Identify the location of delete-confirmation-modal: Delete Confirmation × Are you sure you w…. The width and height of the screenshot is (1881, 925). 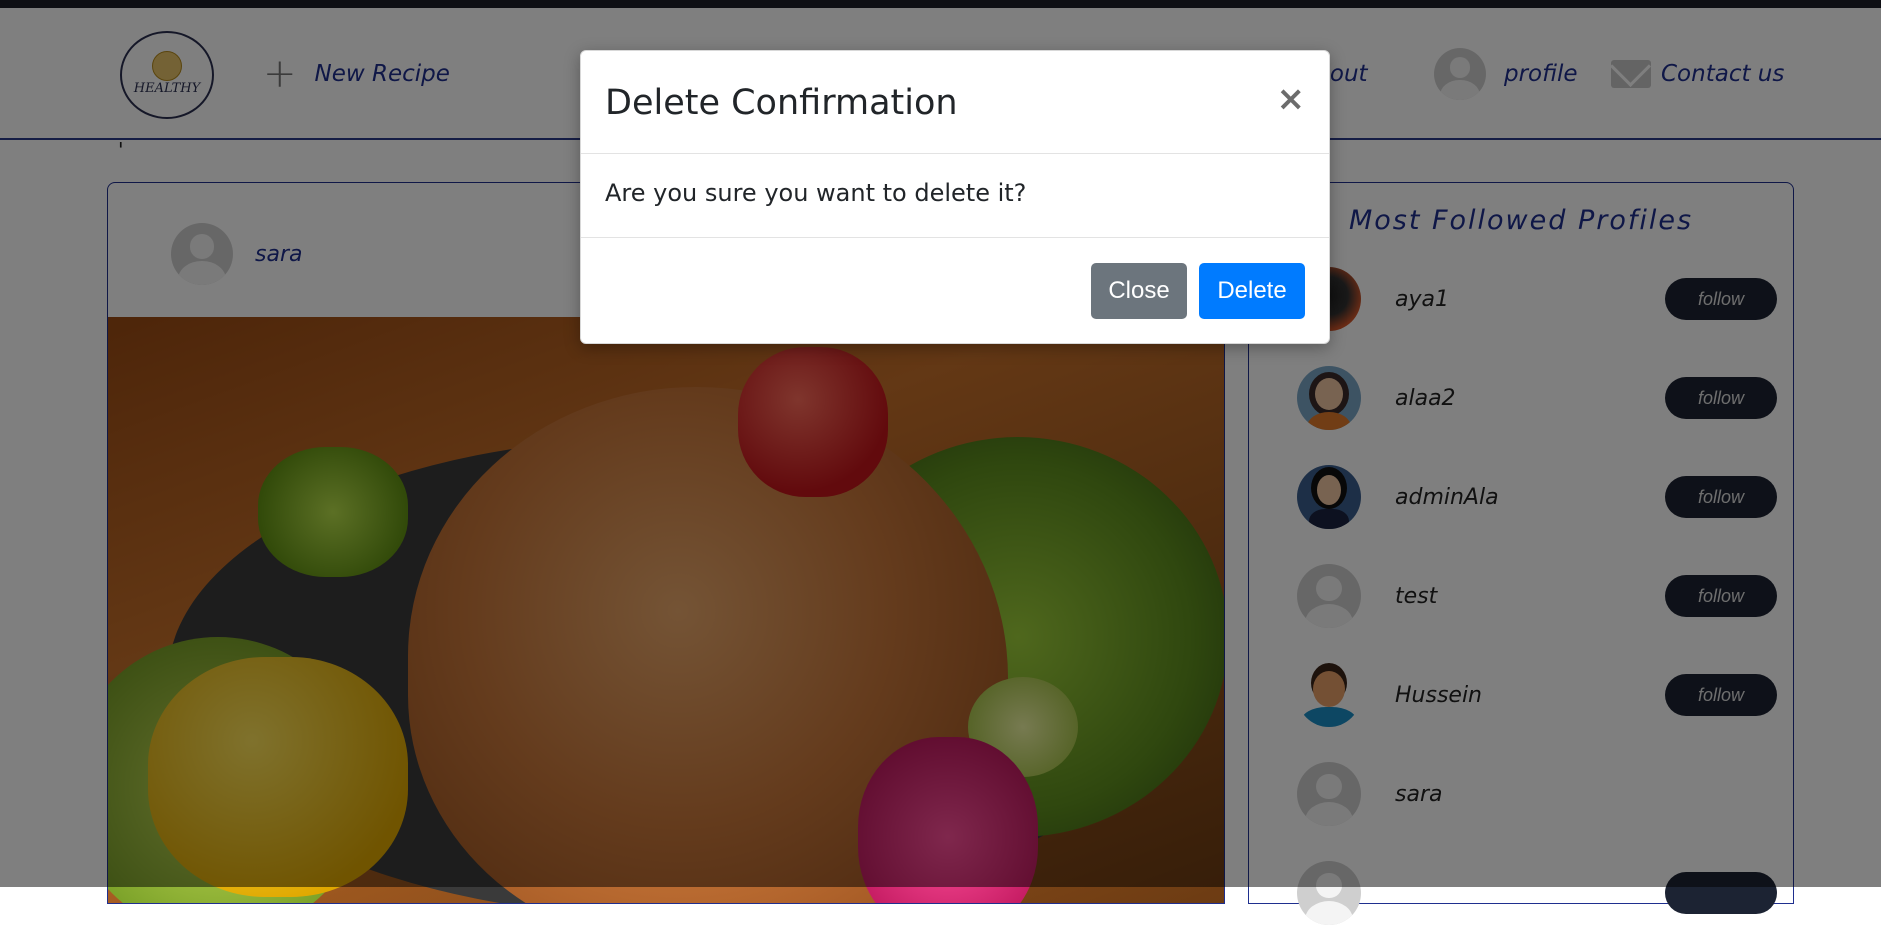
(955, 197).